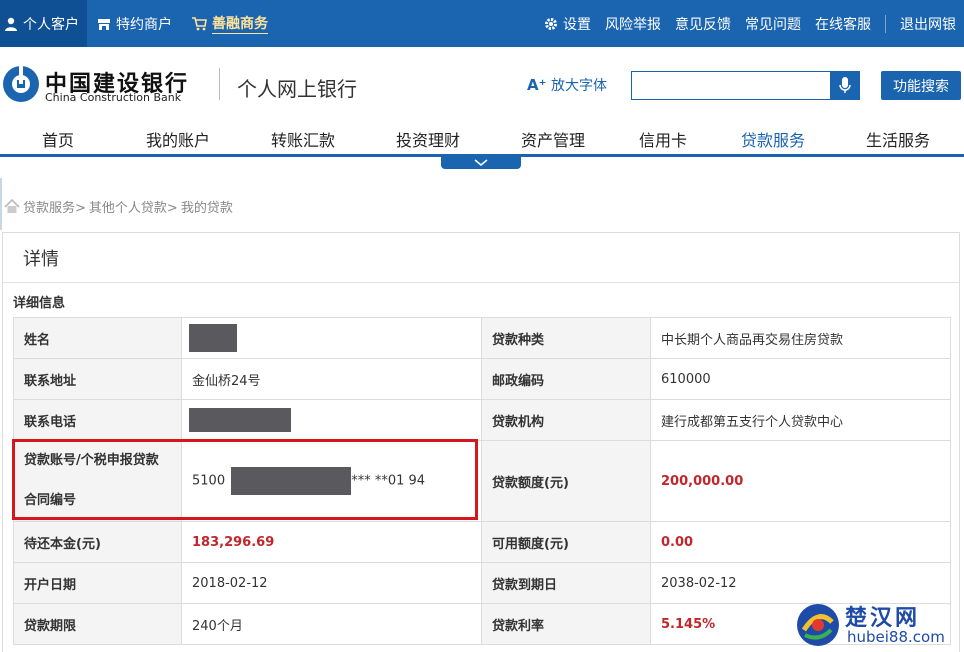  I want to click on maturity-date-value: 2038-02-12, so click(800, 583).